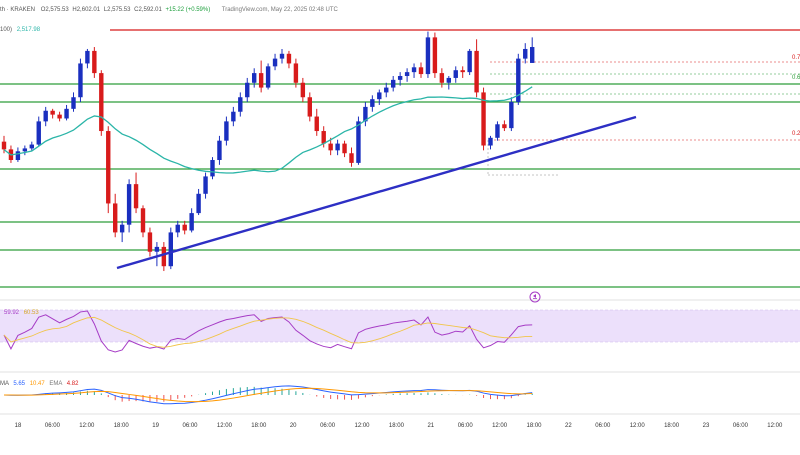 The width and height of the screenshot is (800, 455). I want to click on ma-label: 100), so click(6, 30).